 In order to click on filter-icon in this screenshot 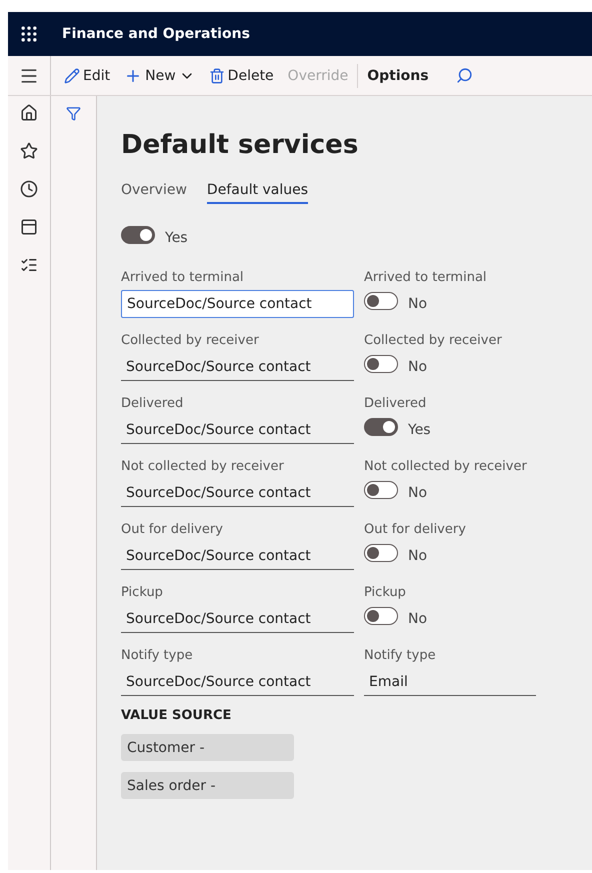, I will do `click(73, 113)`.